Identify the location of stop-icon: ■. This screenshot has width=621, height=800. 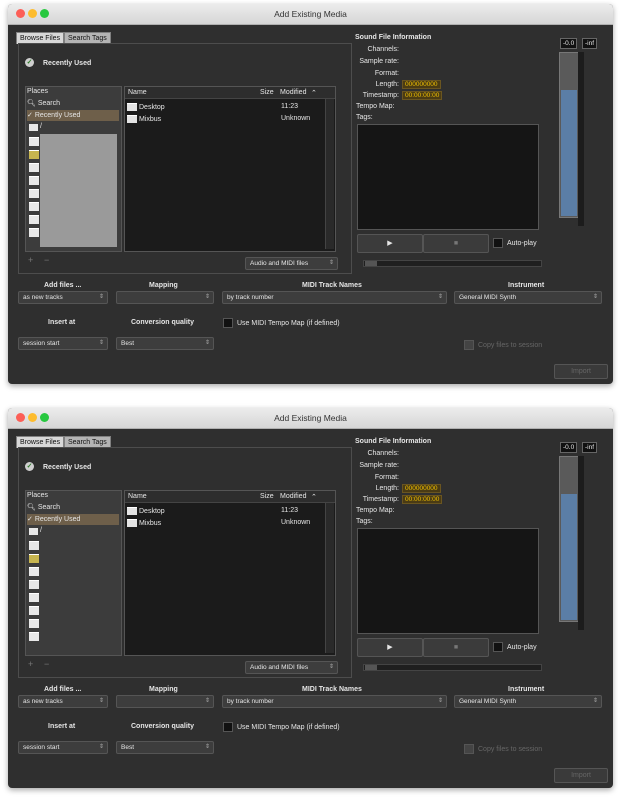
(456, 243).